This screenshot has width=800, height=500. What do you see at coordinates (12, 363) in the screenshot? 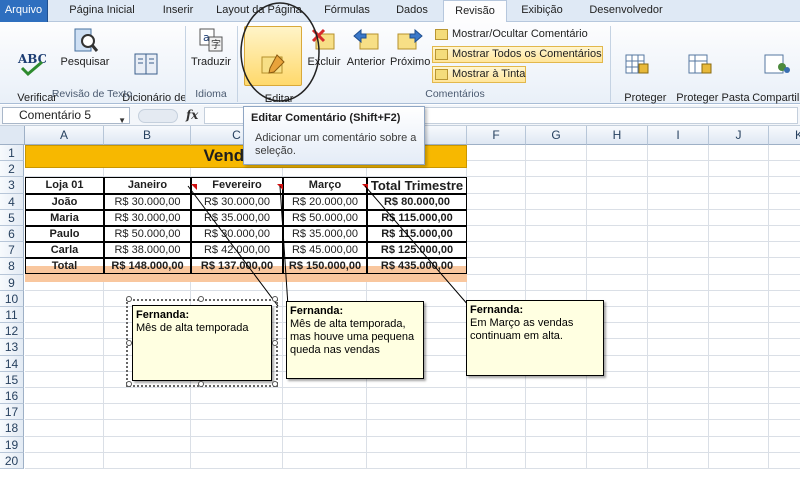
I see `row-header-14: 14` at bounding box center [12, 363].